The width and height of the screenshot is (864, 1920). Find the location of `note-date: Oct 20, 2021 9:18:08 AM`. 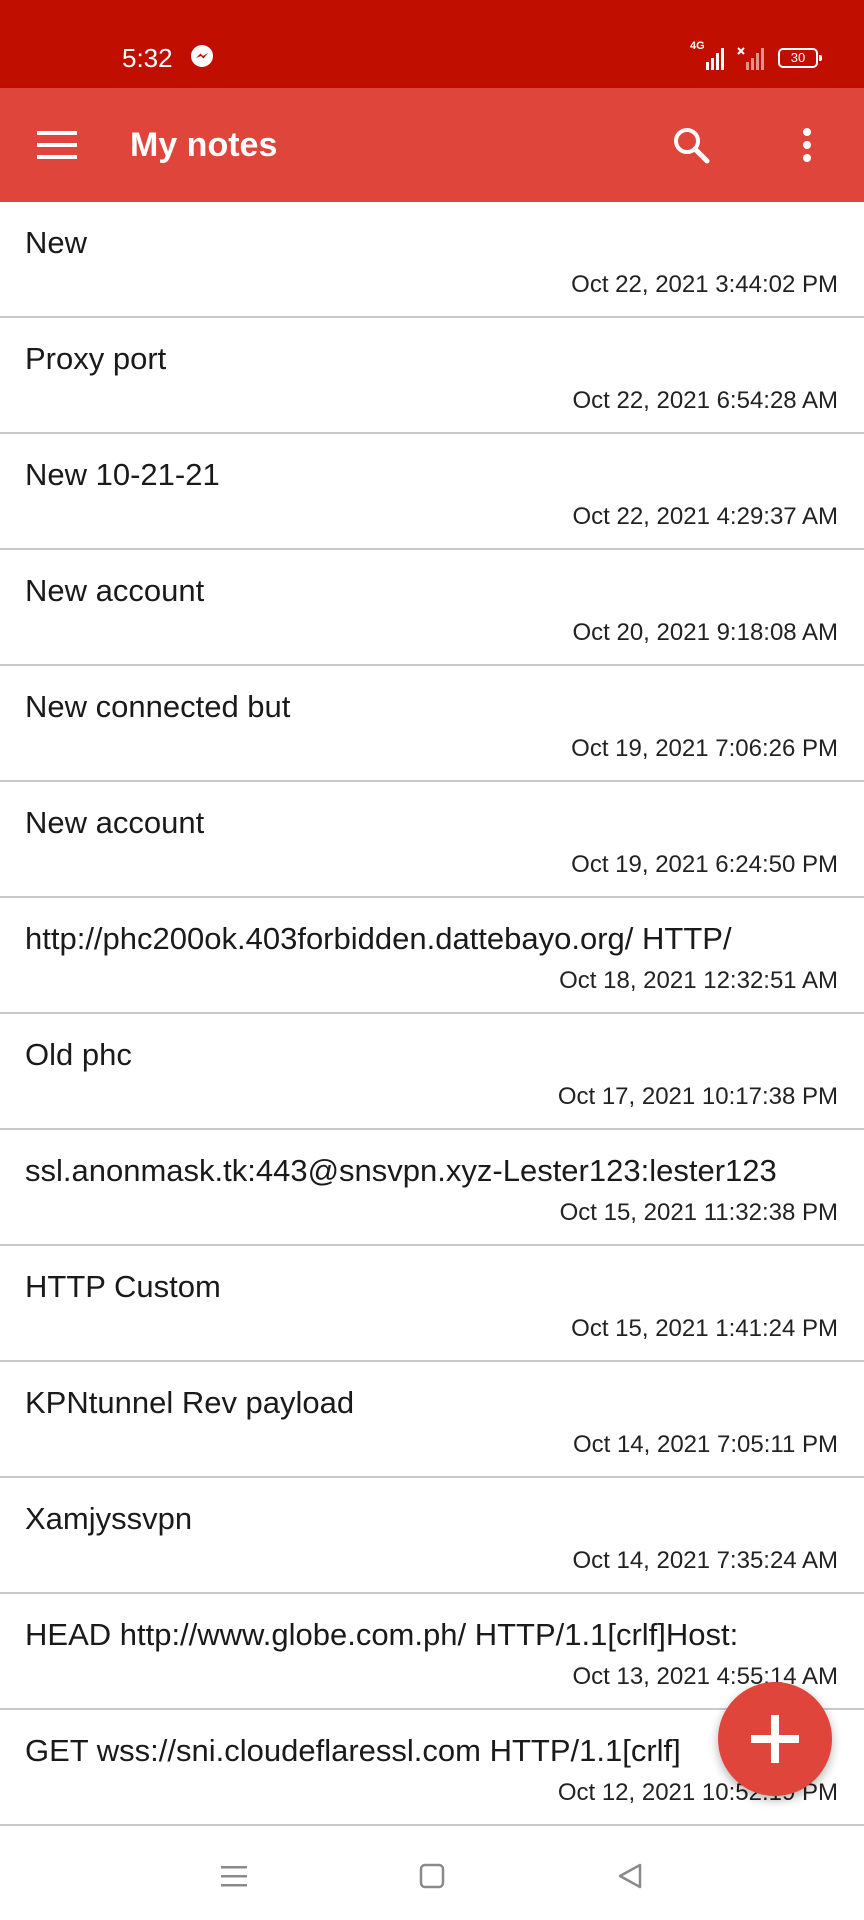

note-date: Oct 20, 2021 9:18:08 AM is located at coordinates (705, 632).